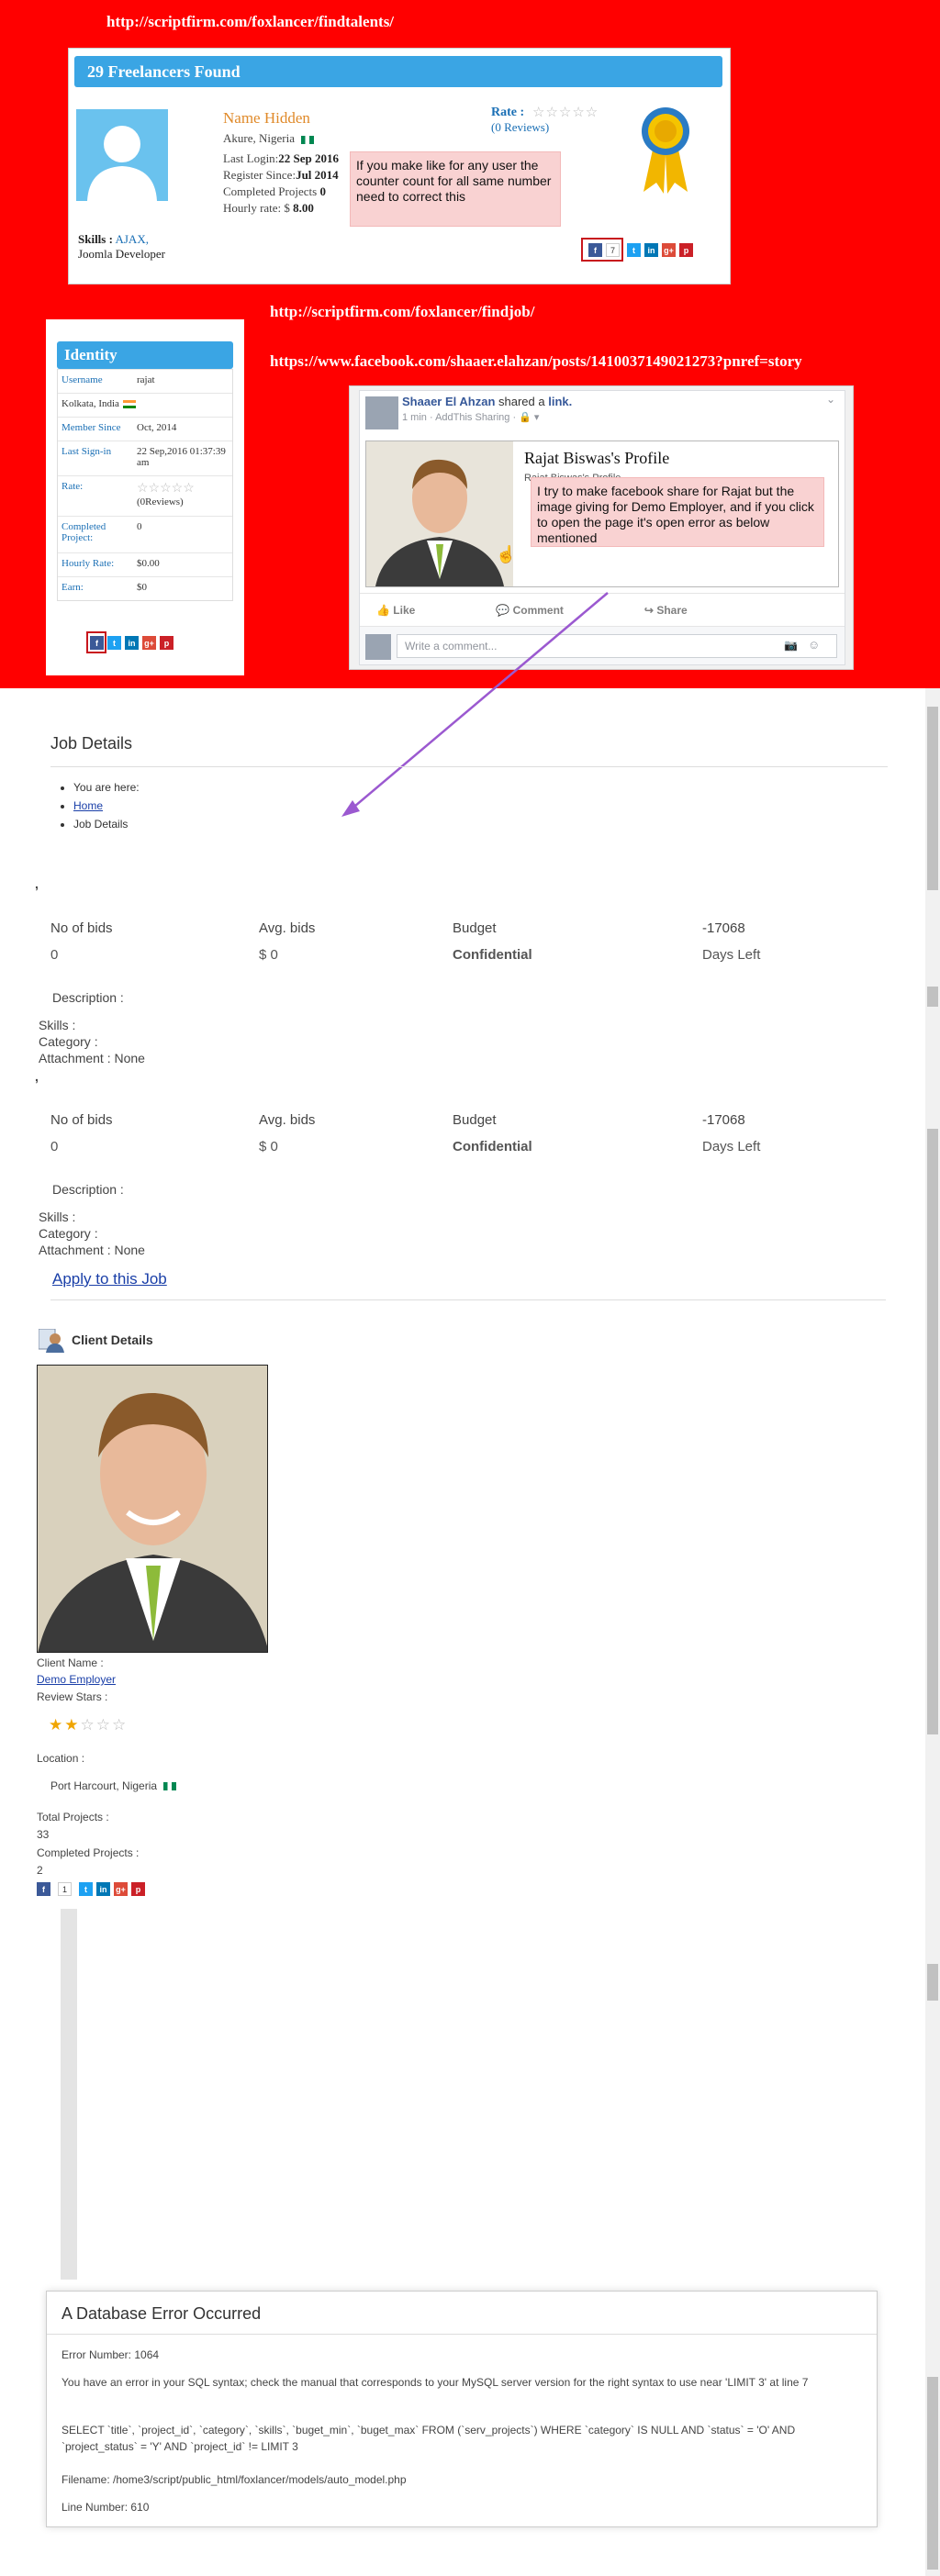 Image resolution: width=940 pixels, height=2576 pixels. I want to click on breadcrumb-home-link: Home, so click(88, 805).